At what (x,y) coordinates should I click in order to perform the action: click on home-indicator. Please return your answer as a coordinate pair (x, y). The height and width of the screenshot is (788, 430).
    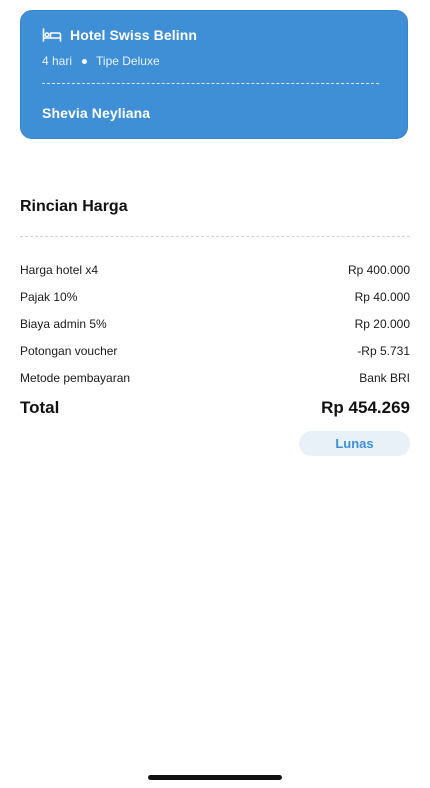
    Looking at the image, I should click on (215, 777).